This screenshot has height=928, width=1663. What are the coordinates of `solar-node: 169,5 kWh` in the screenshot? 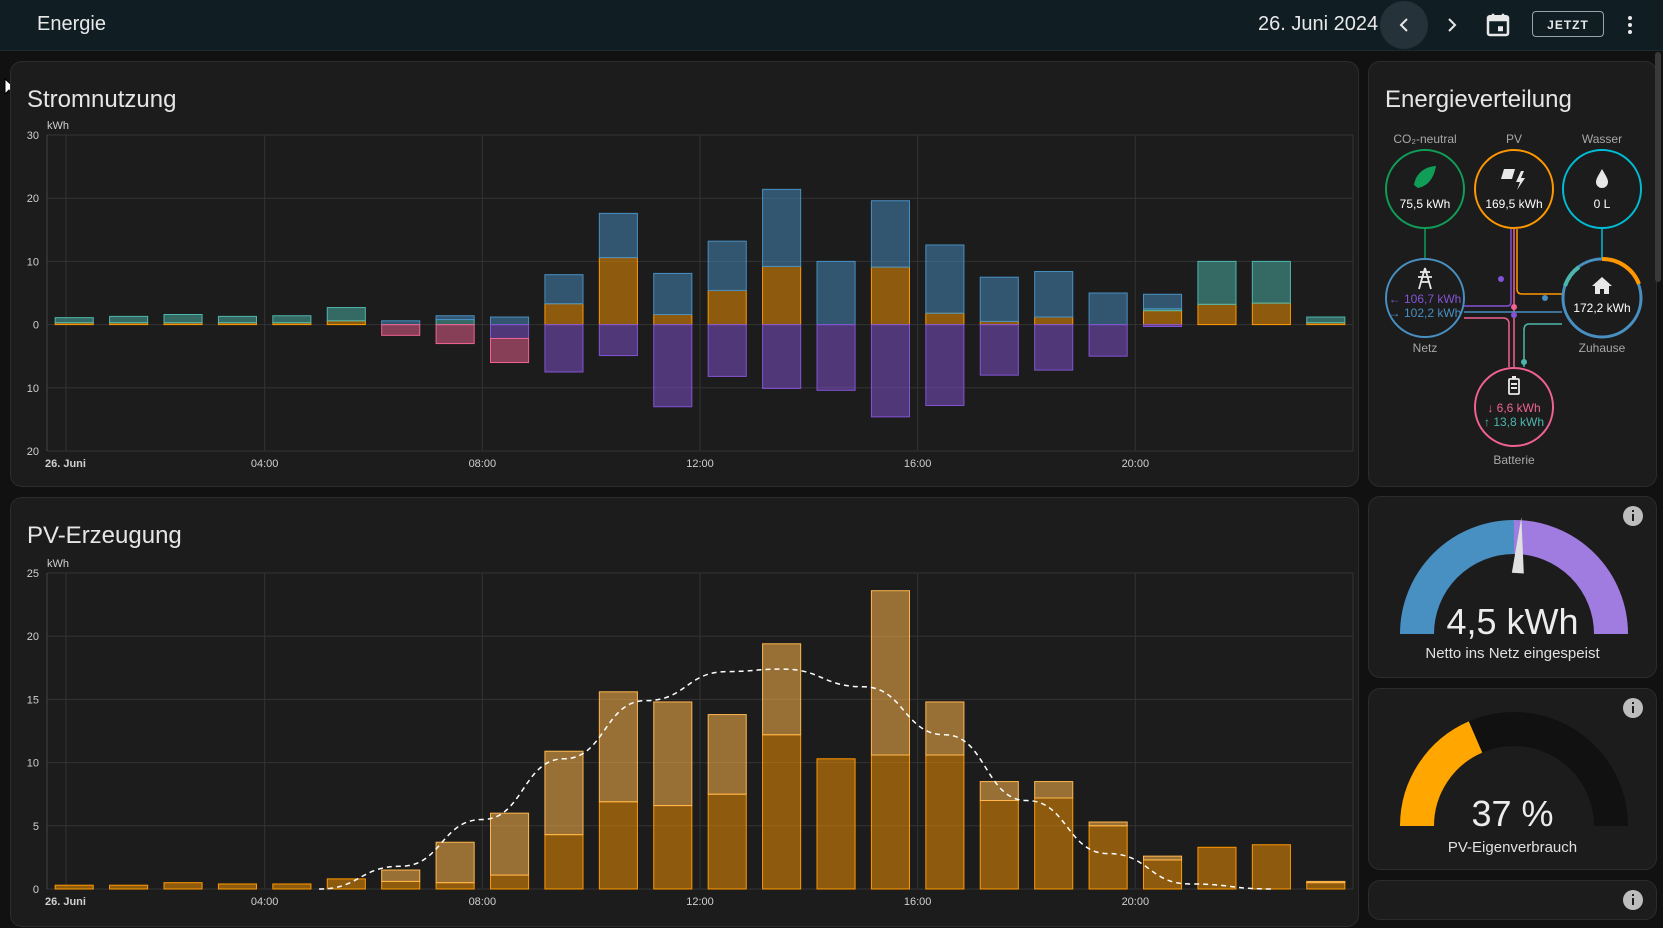 It's located at (1514, 189).